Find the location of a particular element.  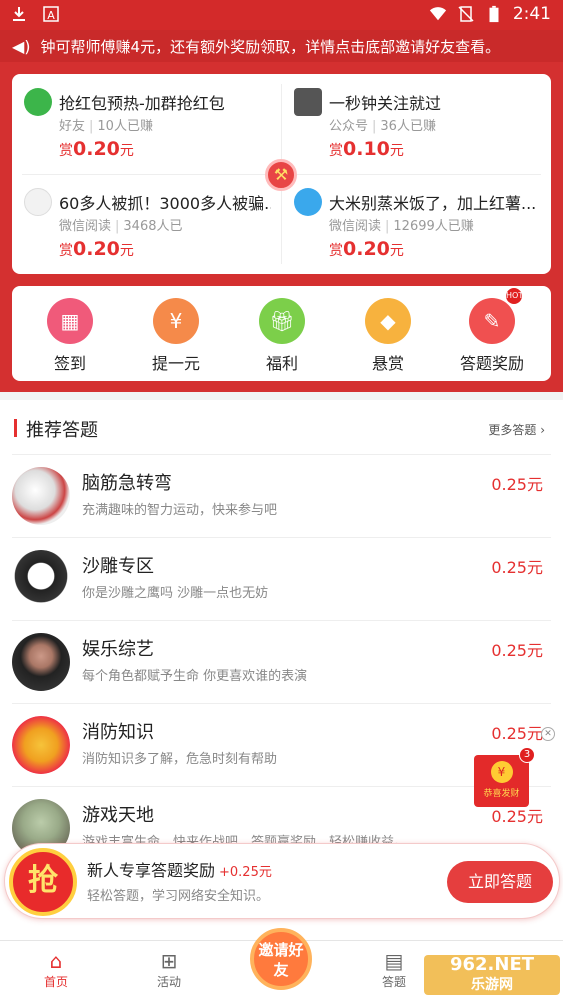

accent-bar is located at coordinates (15, 428).